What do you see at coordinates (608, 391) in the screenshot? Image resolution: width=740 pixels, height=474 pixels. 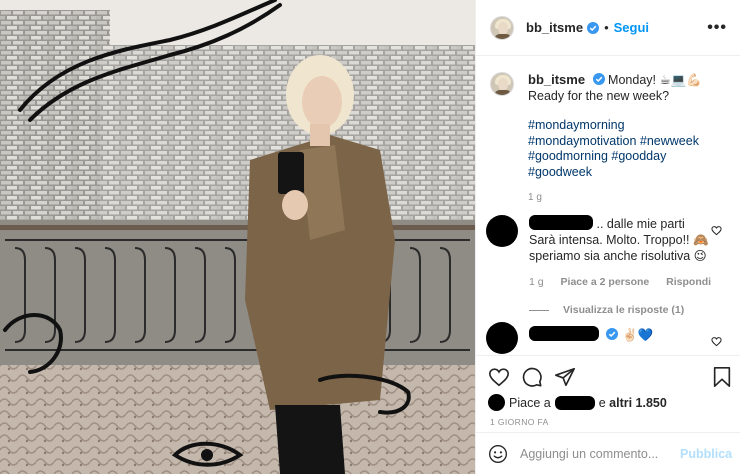 I see `post-actions: Piace a e altri 1.850 1 GIORNO FA` at bounding box center [608, 391].